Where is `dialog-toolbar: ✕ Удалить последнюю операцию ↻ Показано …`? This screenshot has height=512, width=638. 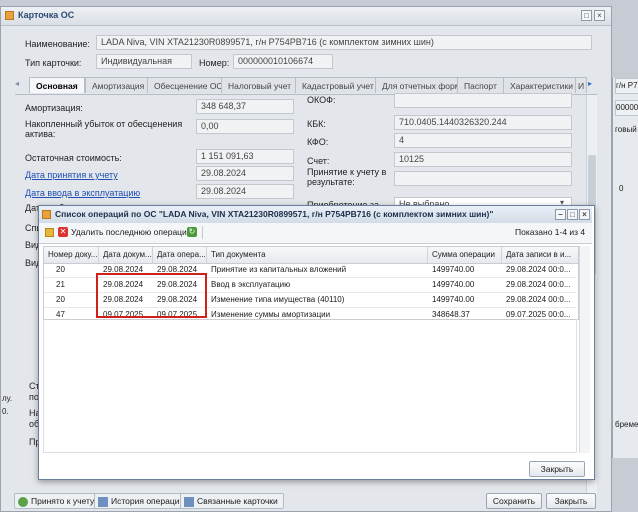
dialog-toolbar: ✕ Удалить последнюю операцию ↻ Показано … is located at coordinates (315, 233).